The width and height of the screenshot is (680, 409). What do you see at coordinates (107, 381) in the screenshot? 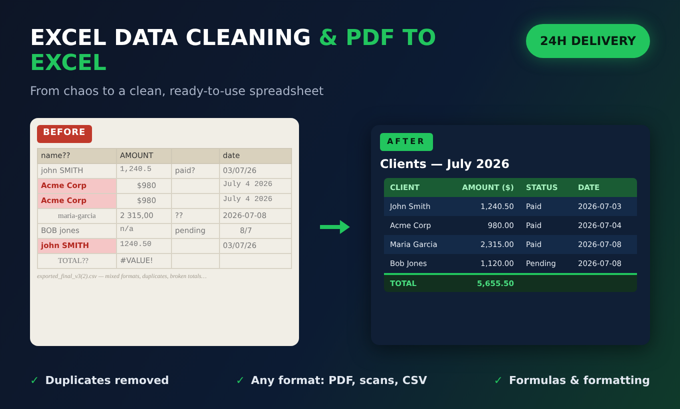
I see `feature-text: Duplicates removed` at bounding box center [107, 381].